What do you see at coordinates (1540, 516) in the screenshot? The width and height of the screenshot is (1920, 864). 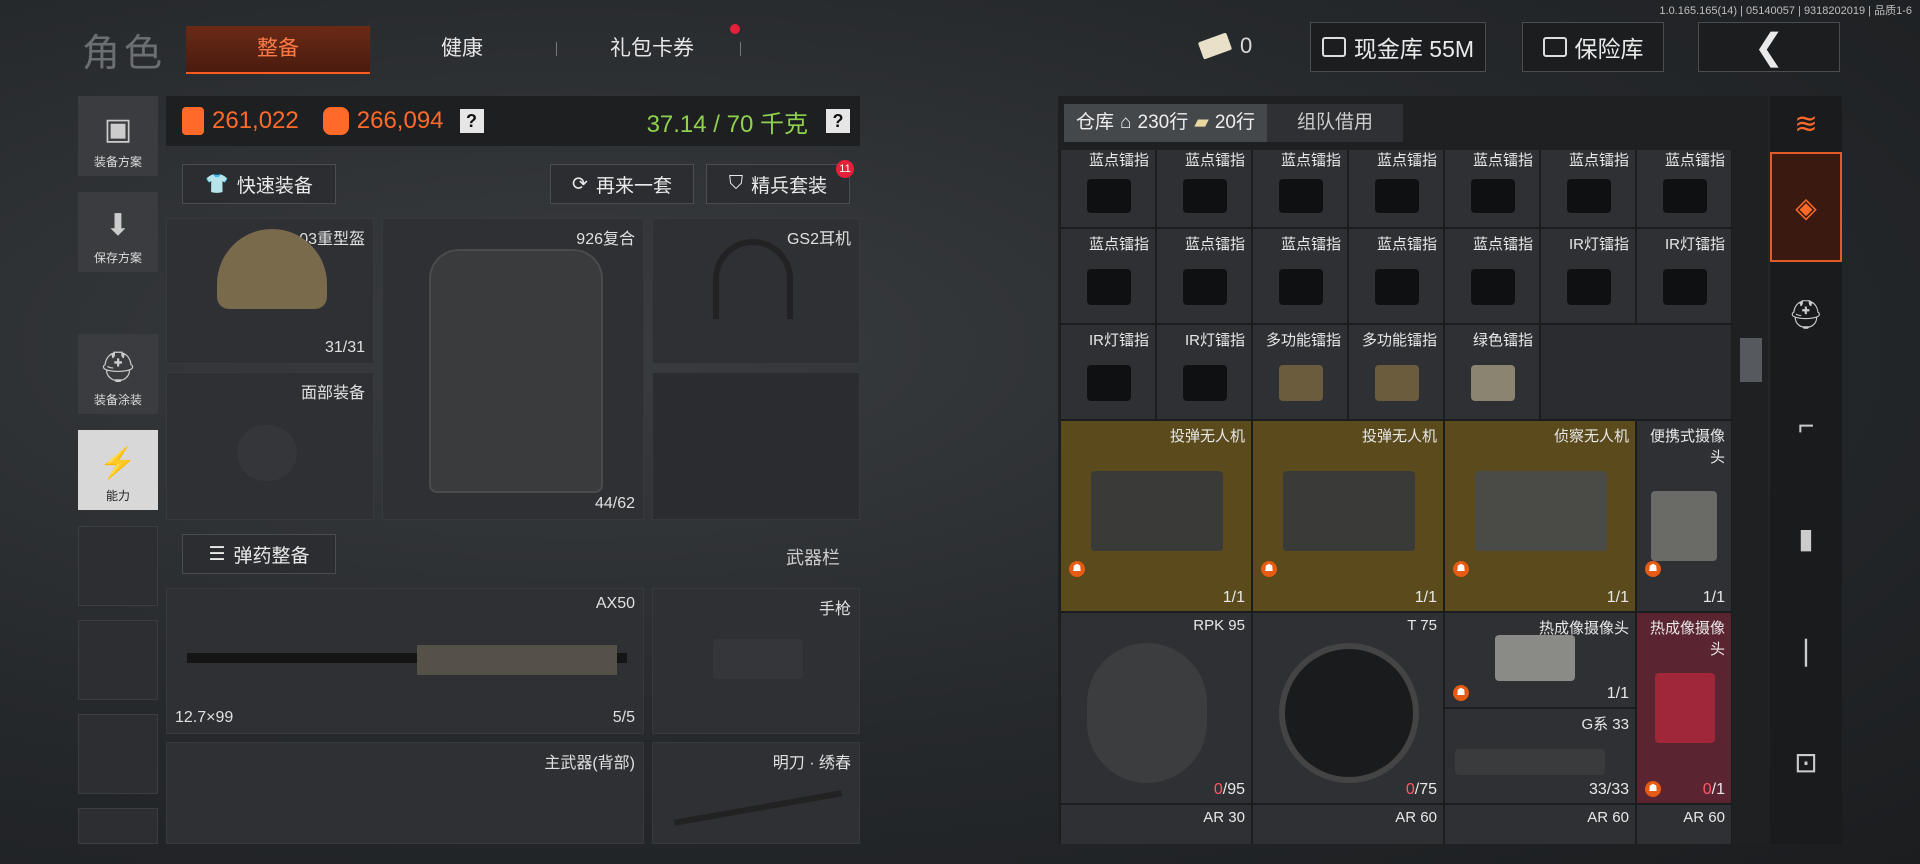 I see `inventory-item: 侦察无人机 ☗ 1/1` at bounding box center [1540, 516].